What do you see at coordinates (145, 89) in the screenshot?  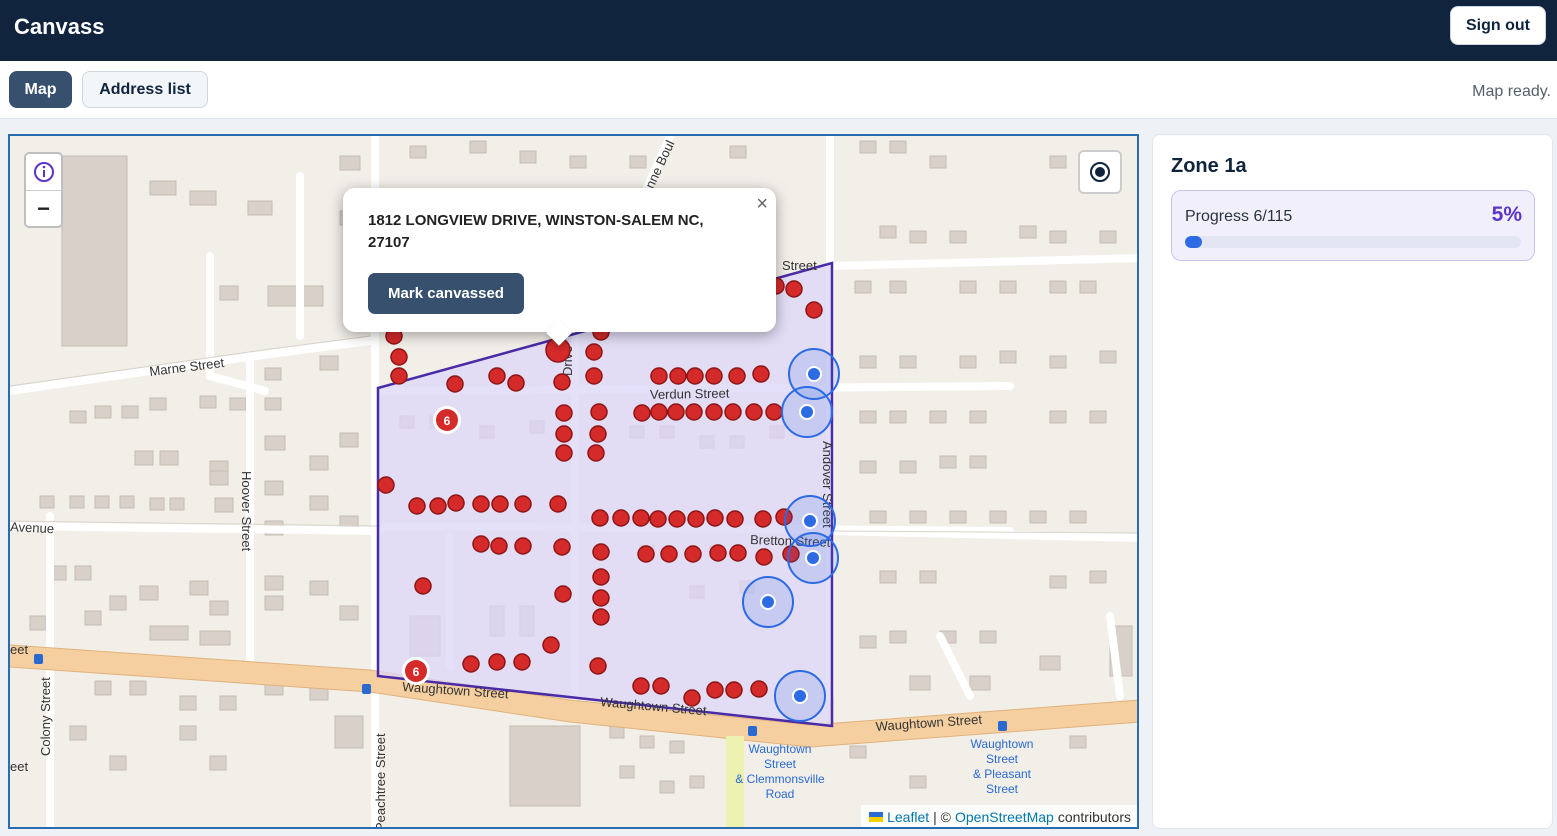 I see `tab-address-list: Address list` at bounding box center [145, 89].